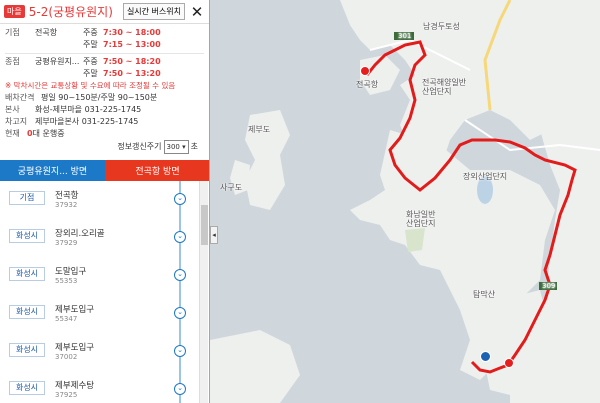  What do you see at coordinates (100, 313) in the screenshot?
I see `stop-item: 화성시 제부도입구 55347 ⌄` at bounding box center [100, 313].